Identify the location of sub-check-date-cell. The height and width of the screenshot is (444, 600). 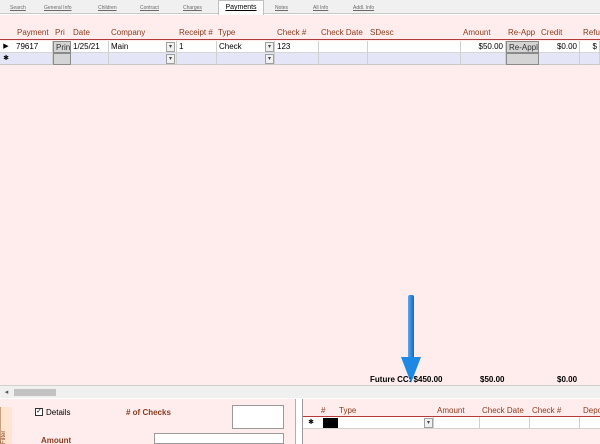
(505, 423).